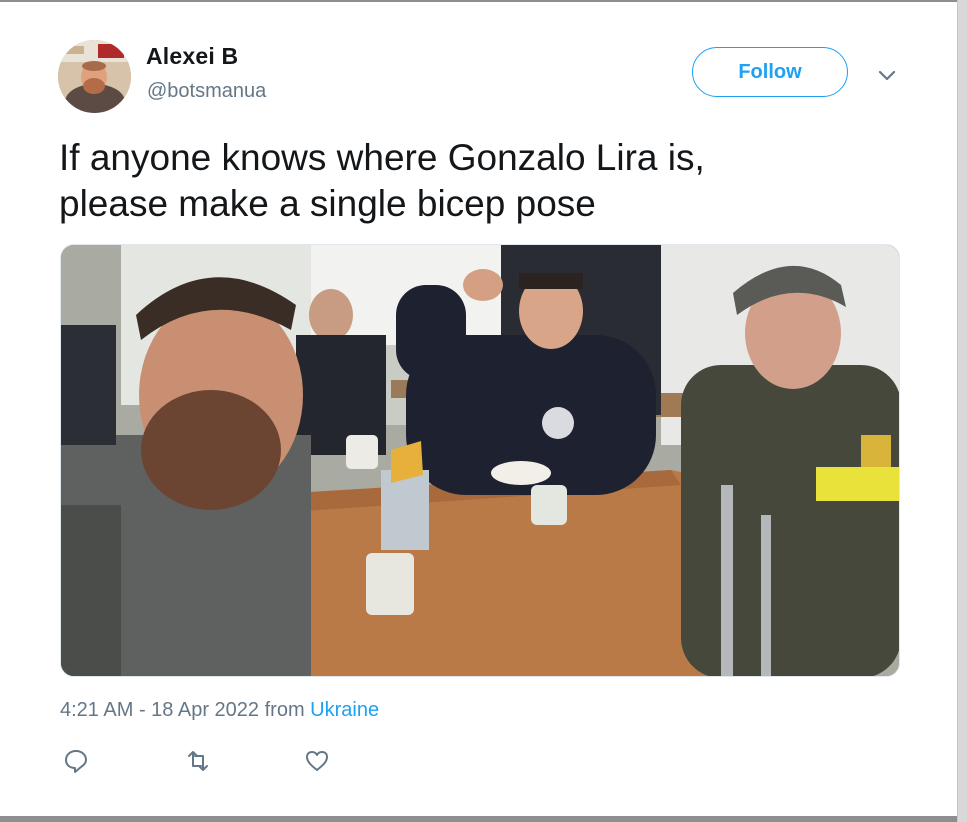 This screenshot has height=822, width=967. I want to click on avatar-image, so click(94, 76).